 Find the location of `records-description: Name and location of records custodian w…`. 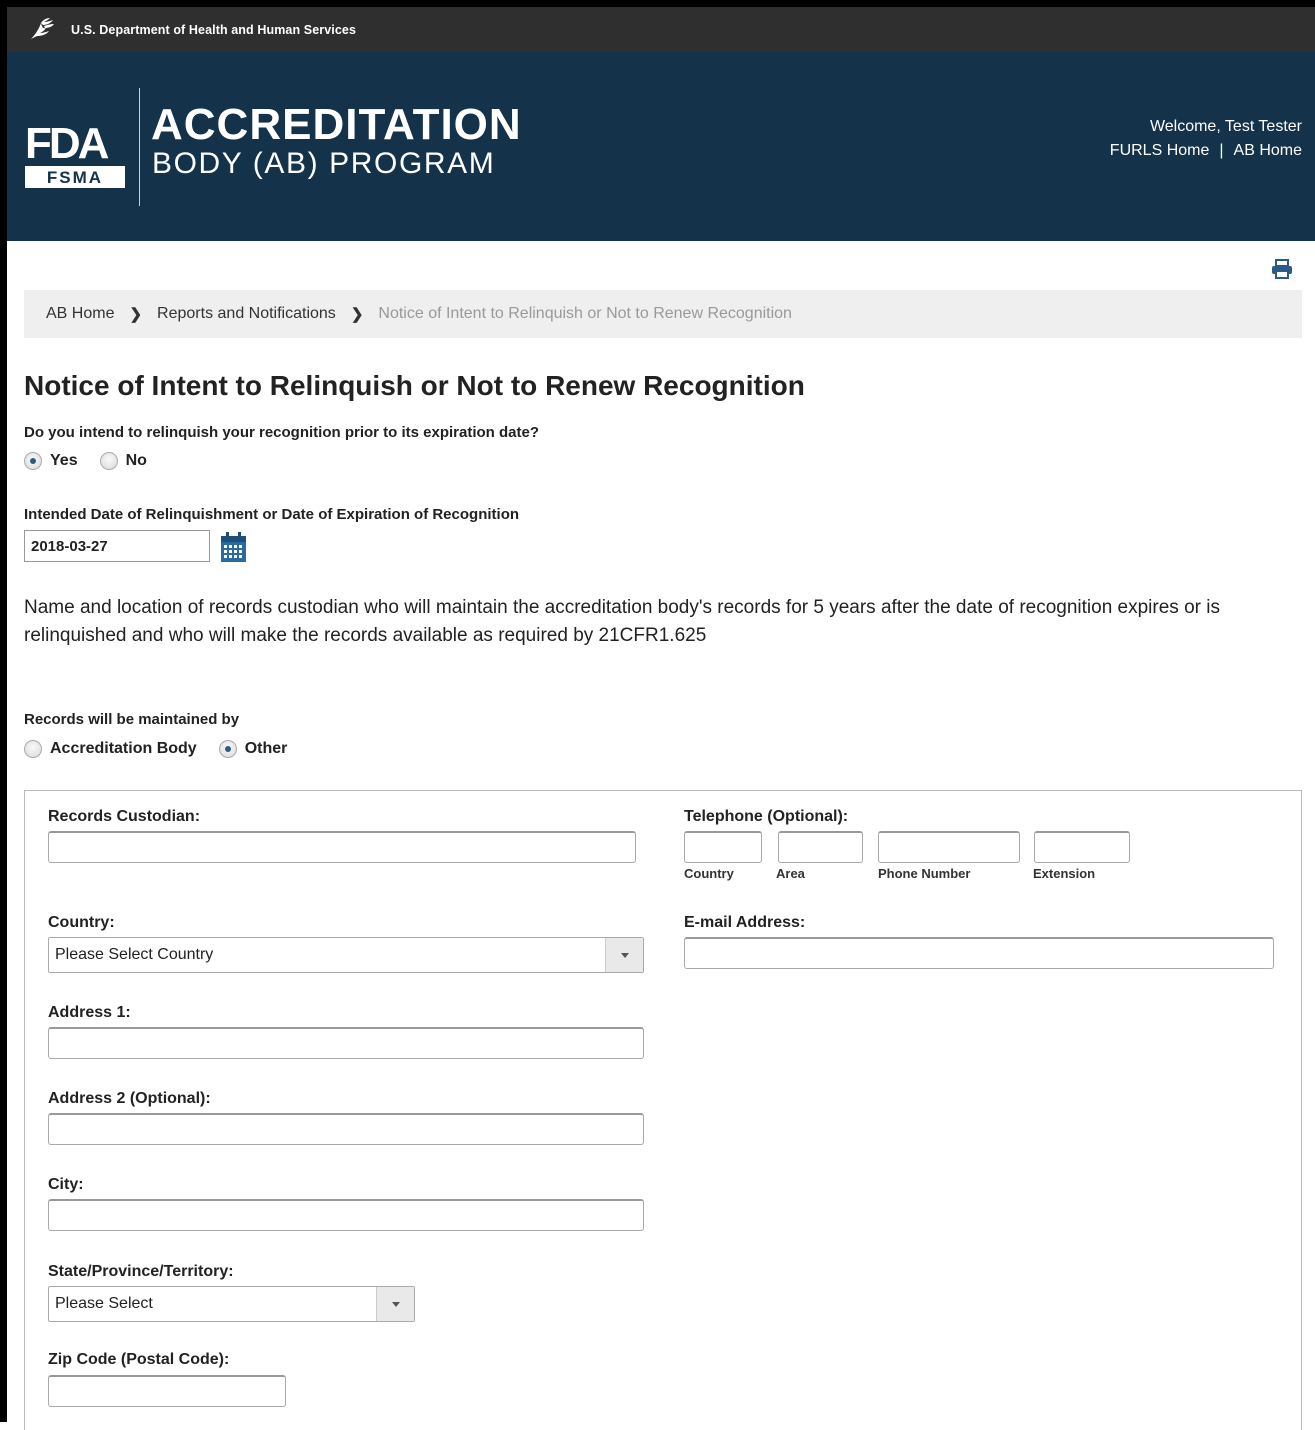

records-description: Name and location of records custodian w… is located at coordinates (622, 621).